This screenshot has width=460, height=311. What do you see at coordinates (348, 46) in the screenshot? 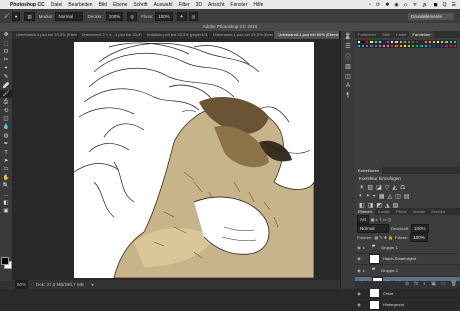
I see `properties-icon: ☰` at bounding box center [348, 46].